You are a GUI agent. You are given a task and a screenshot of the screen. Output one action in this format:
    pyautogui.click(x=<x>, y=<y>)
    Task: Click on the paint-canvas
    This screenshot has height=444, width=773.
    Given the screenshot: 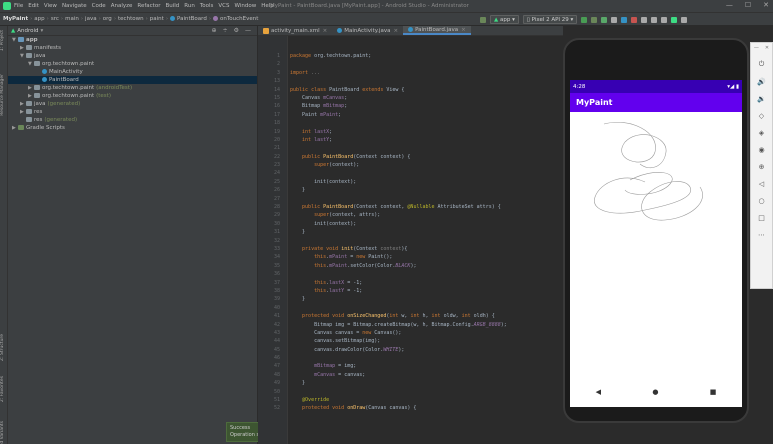 What is the action you would take?
    pyautogui.click(x=656, y=244)
    